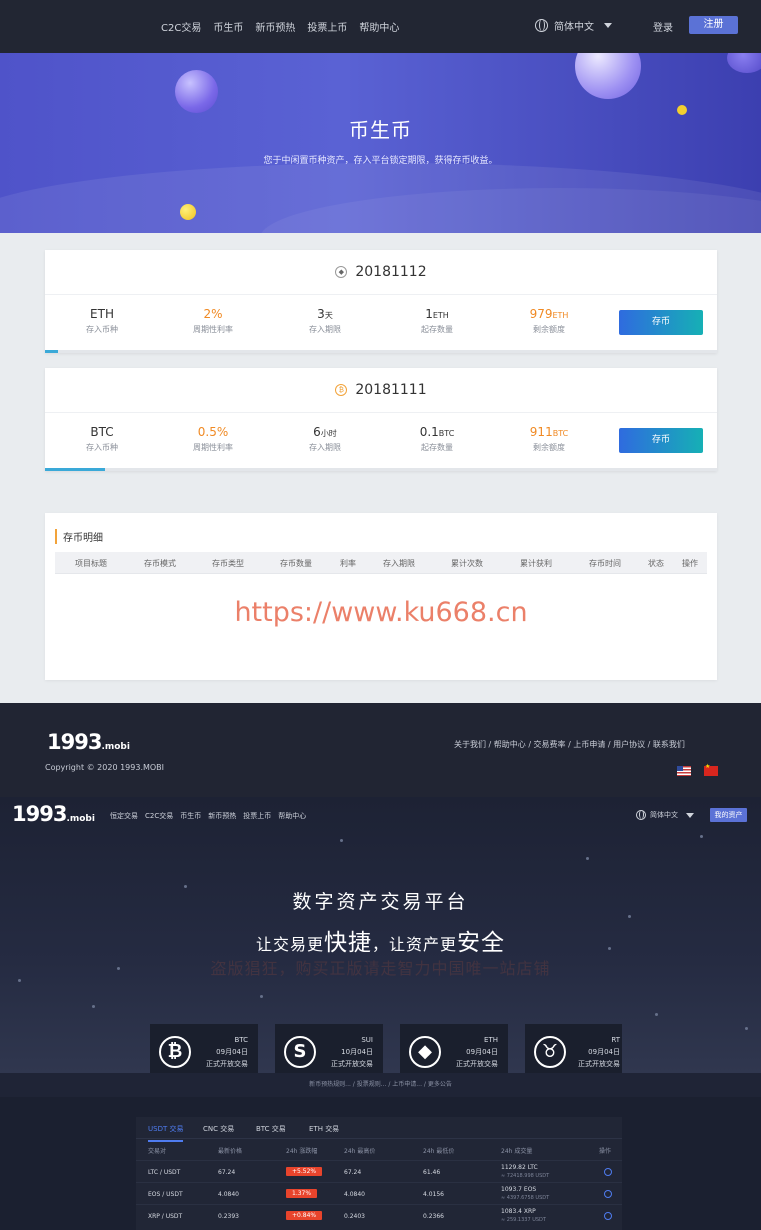 The width and height of the screenshot is (761, 1230). Describe the element at coordinates (379, 26) in the screenshot. I see `nav-link-help: 帮助中心` at that location.